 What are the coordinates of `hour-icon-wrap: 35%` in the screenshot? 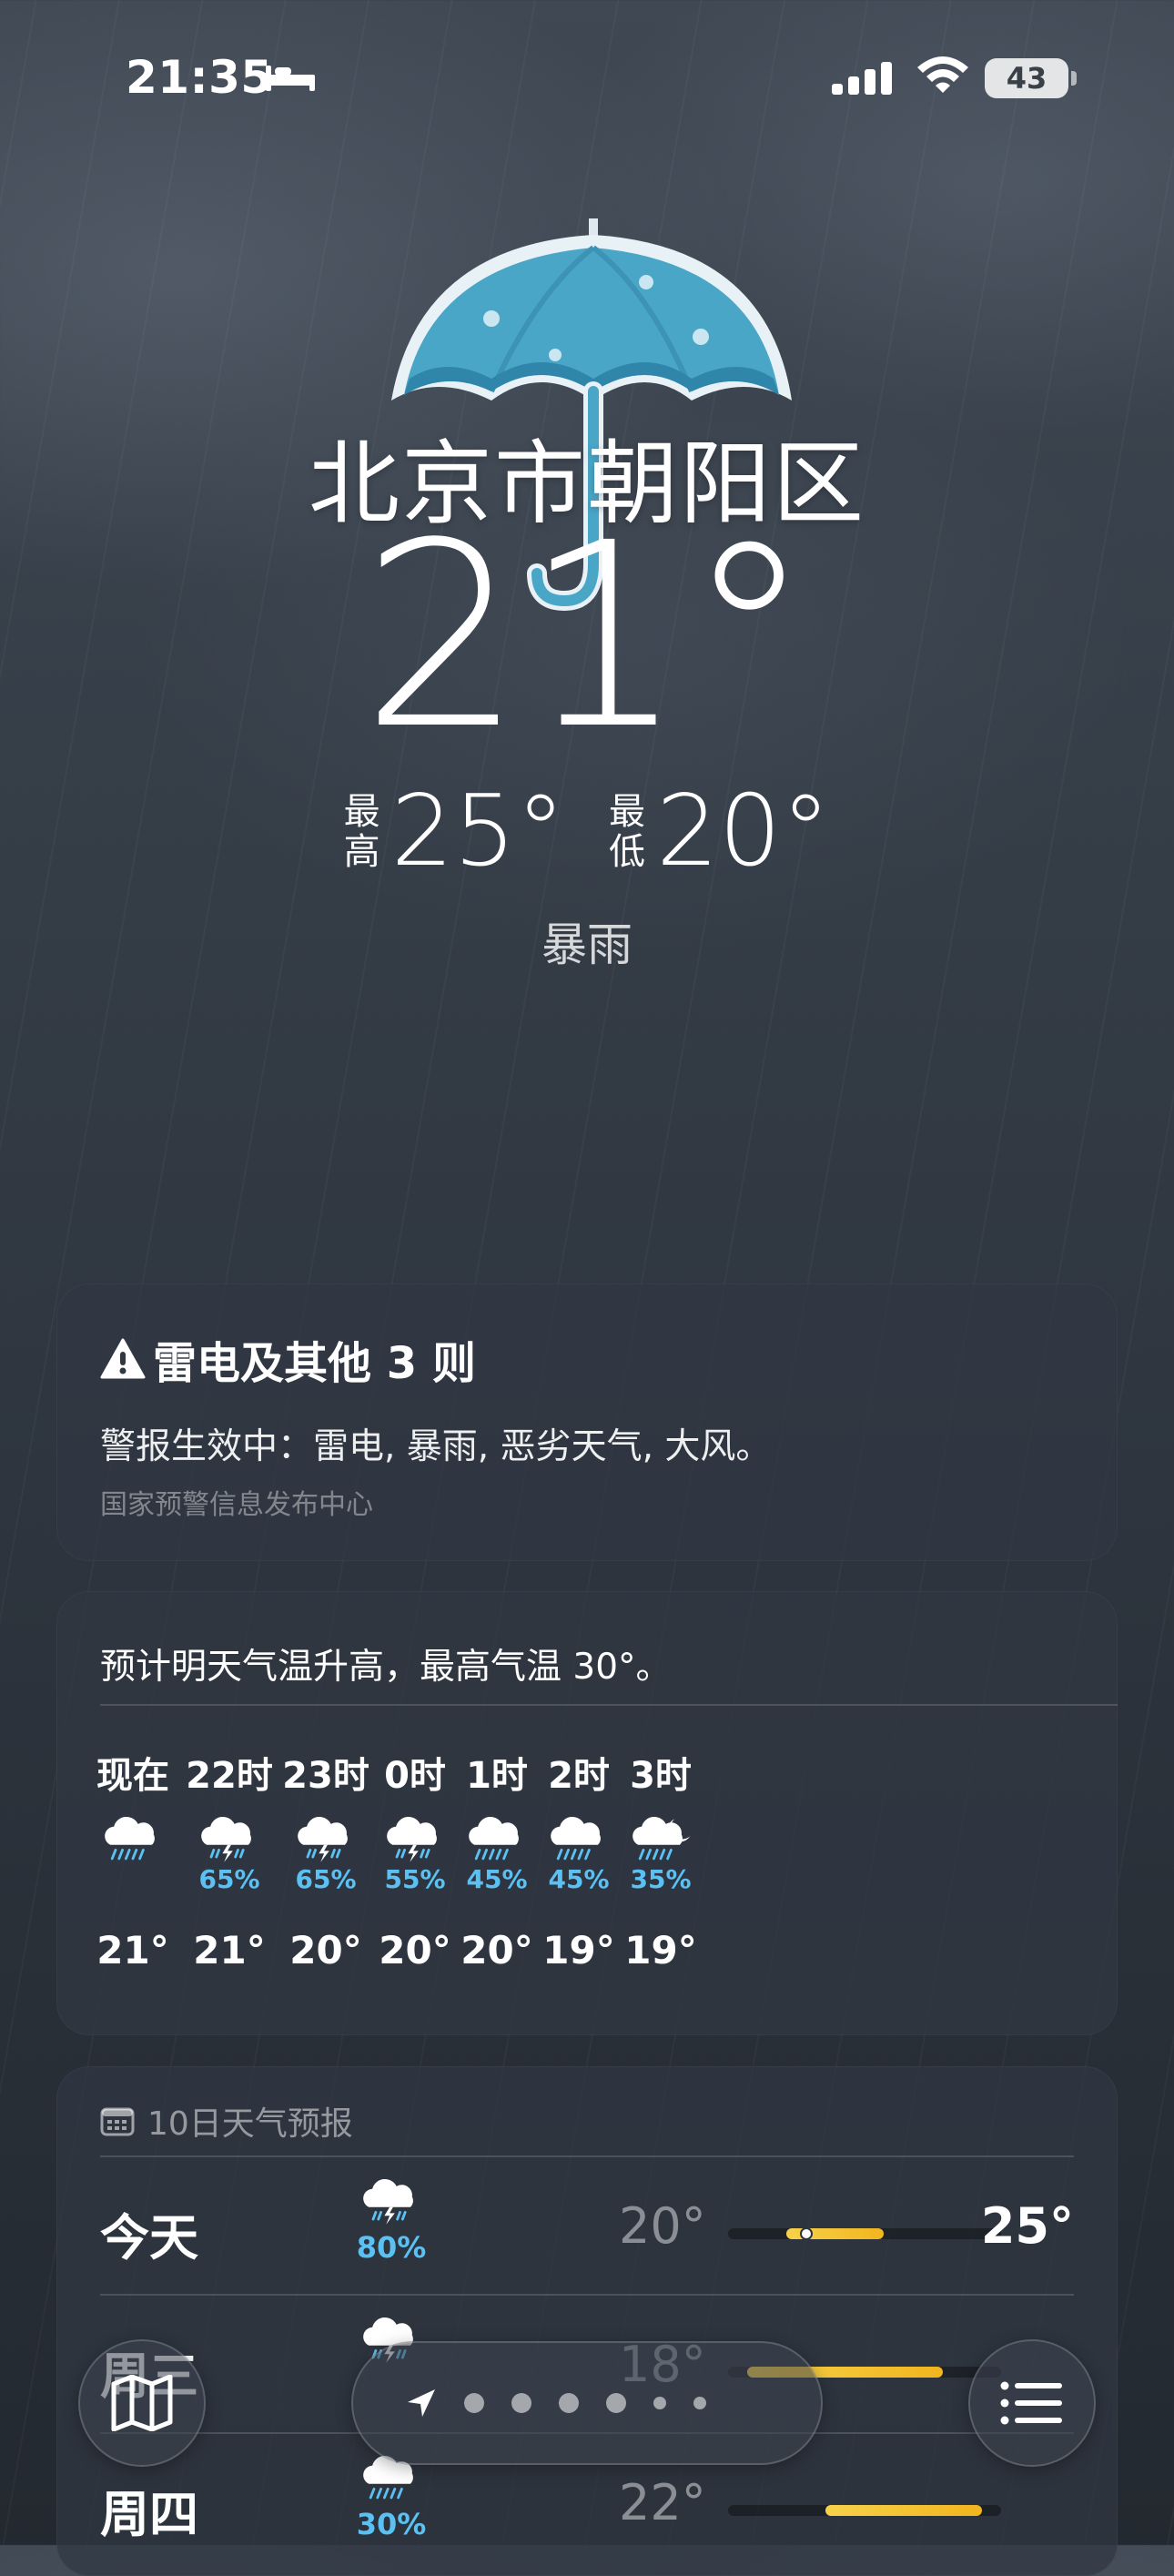 It's located at (660, 1869).